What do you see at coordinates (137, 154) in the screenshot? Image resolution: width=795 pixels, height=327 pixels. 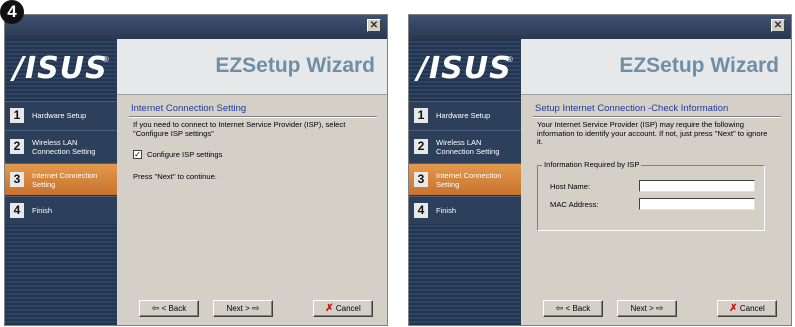 I see `configure-isp-checkbox: ✓` at bounding box center [137, 154].